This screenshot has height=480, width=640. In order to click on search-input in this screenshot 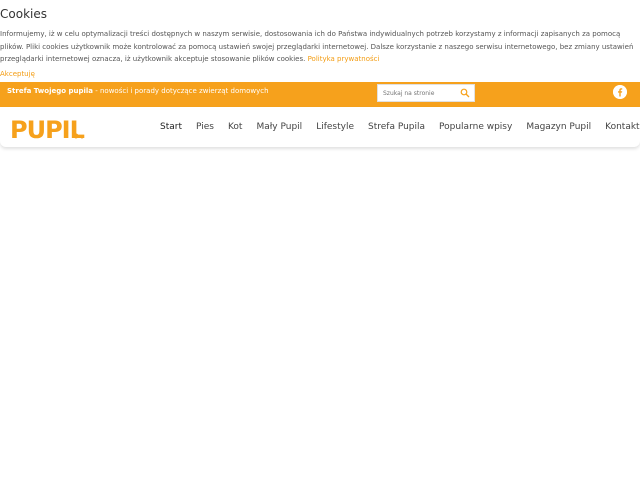, I will do `click(422, 93)`.